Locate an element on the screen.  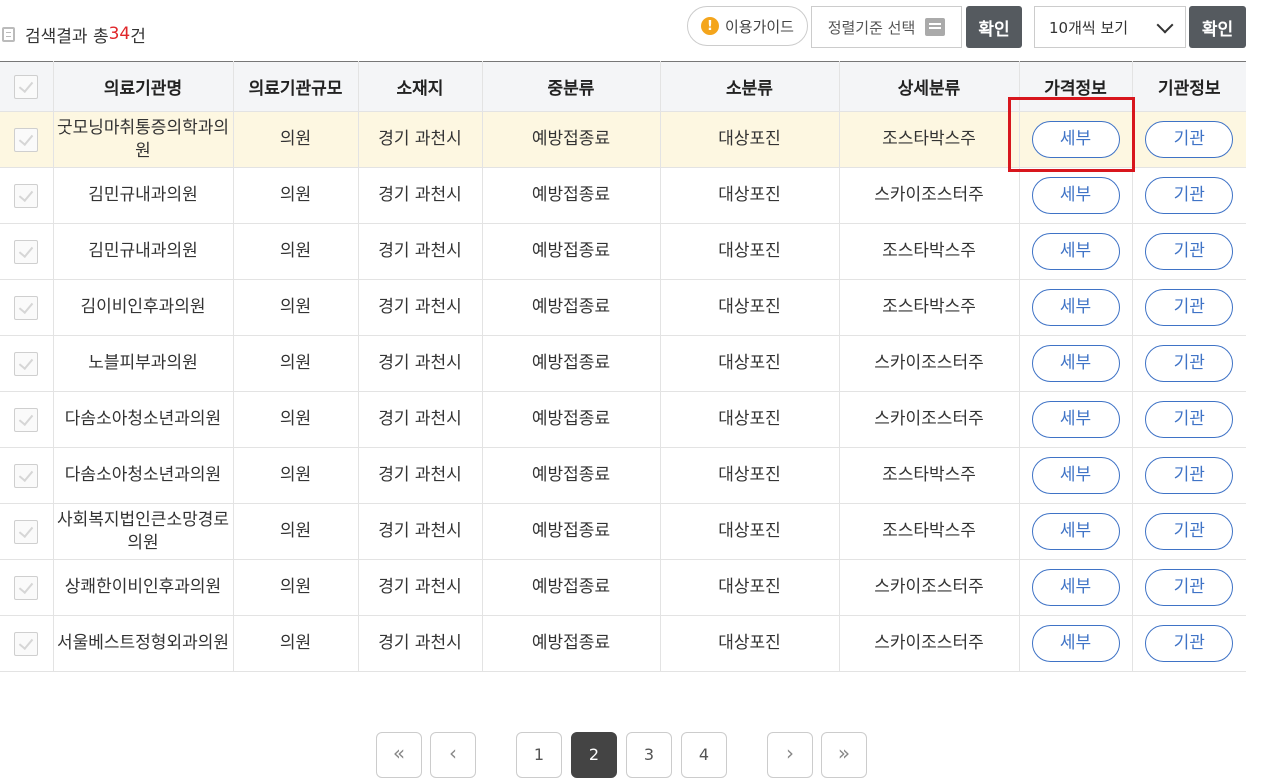
page-size-select: 10개씩 보기 is located at coordinates (1110, 27).